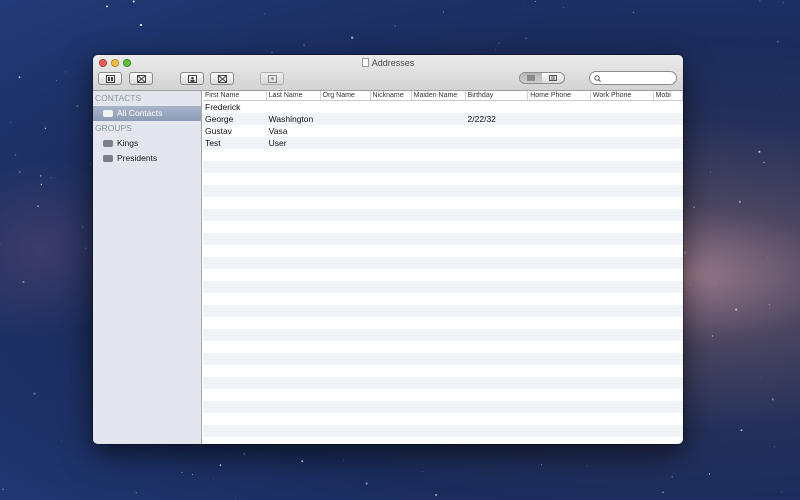  What do you see at coordinates (439, 95) in the screenshot?
I see `column-header-maiden-name: Maiden Name` at bounding box center [439, 95].